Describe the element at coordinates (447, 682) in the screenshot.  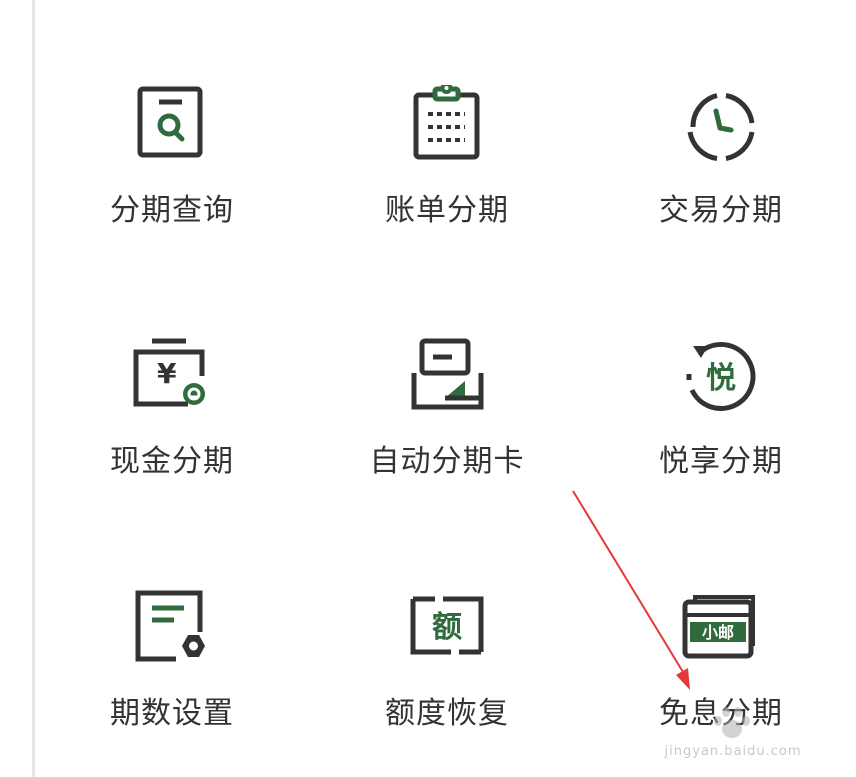
I see `menu-item-limit-recovery: 额 额度恢复` at that location.